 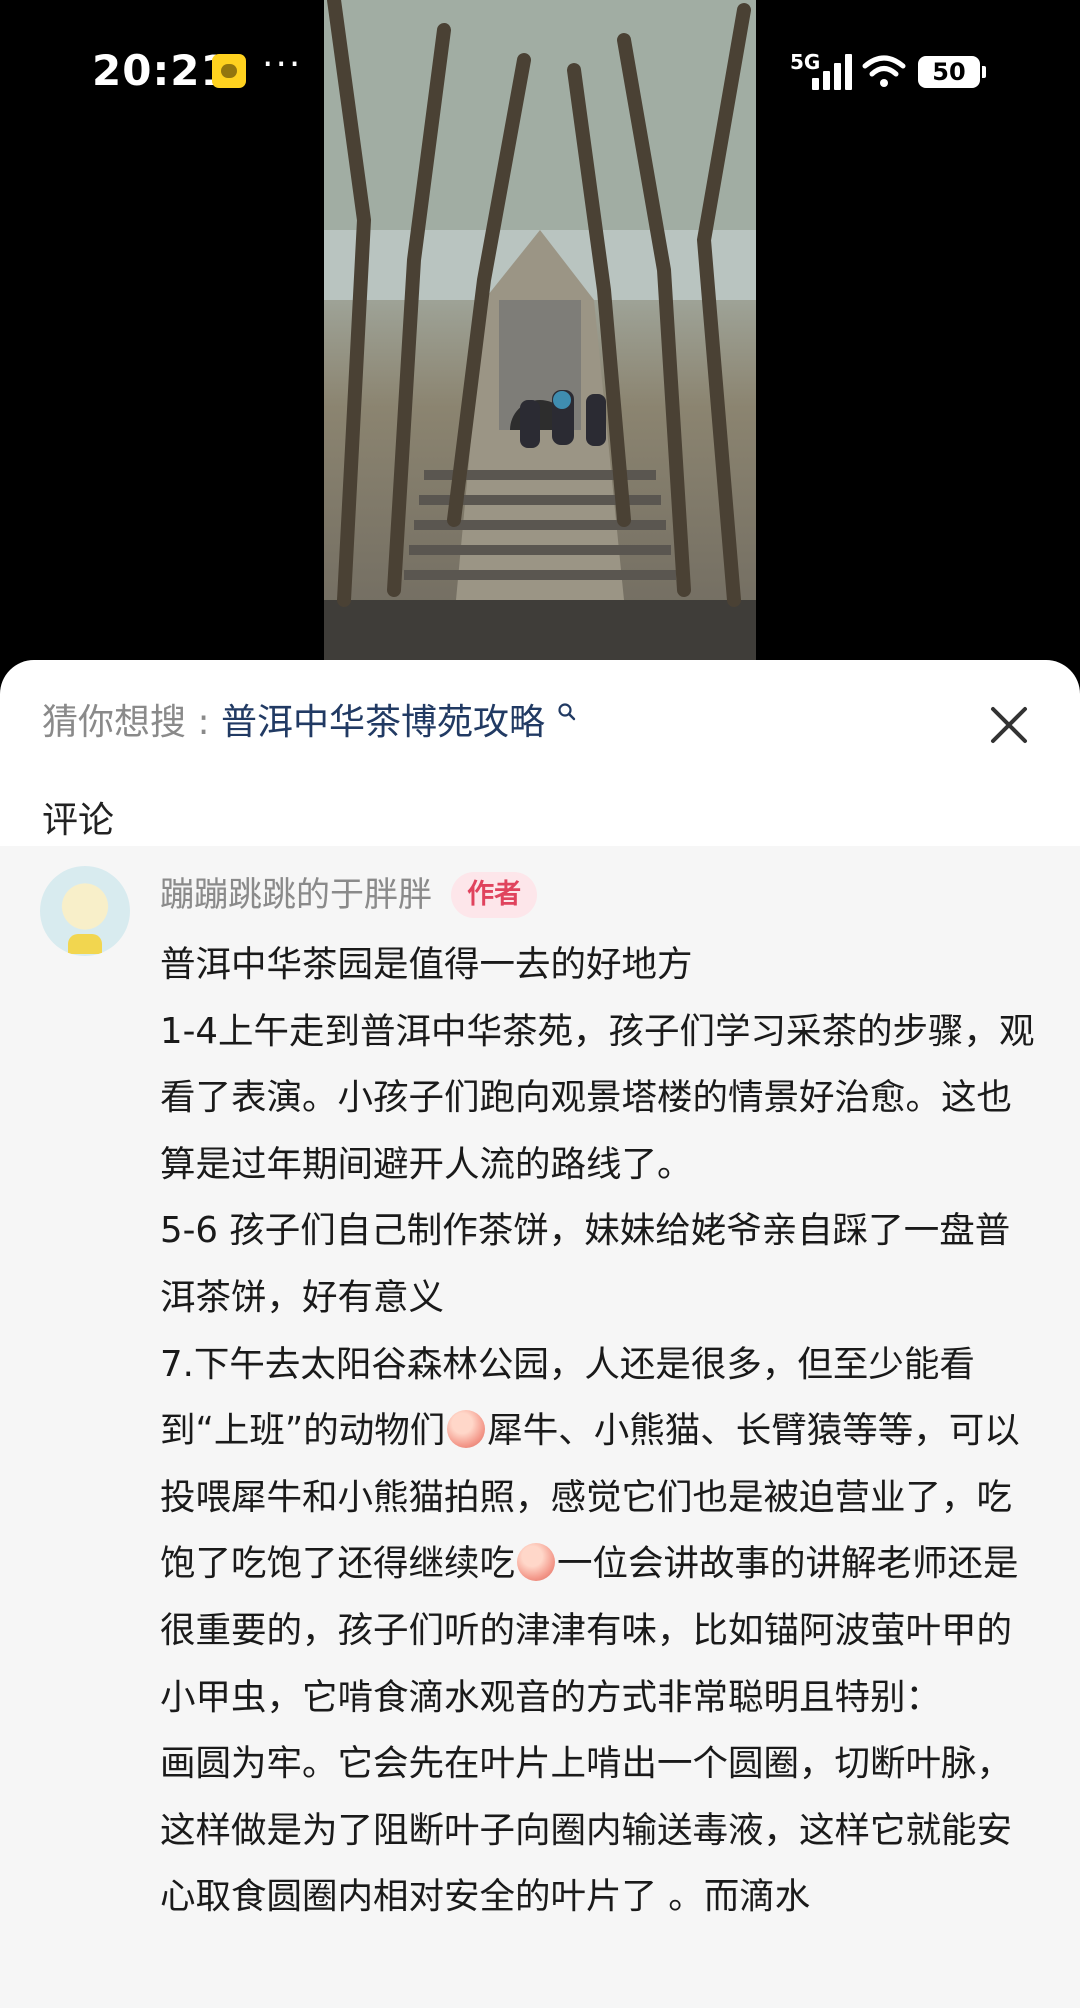 What do you see at coordinates (426, 964) in the screenshot?
I see `comment-paragraph: 普洱中华茶园是值得一去的好地方` at bounding box center [426, 964].